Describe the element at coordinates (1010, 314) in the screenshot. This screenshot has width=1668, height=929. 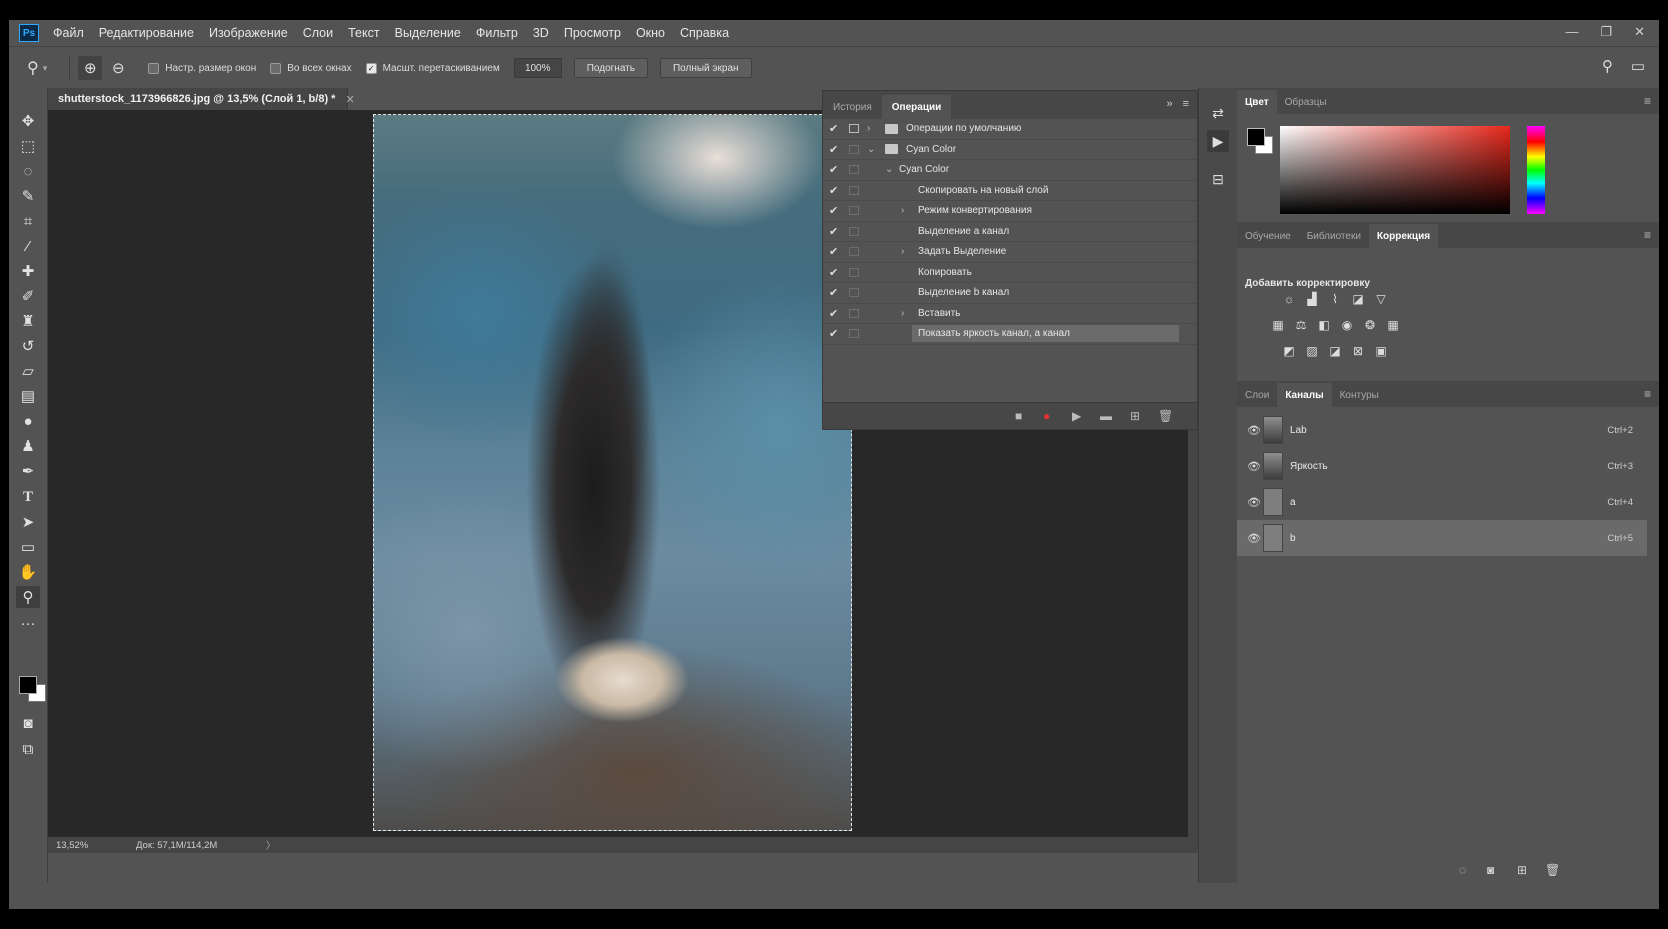
I see `action-step: ✔ › Вставить` at that location.